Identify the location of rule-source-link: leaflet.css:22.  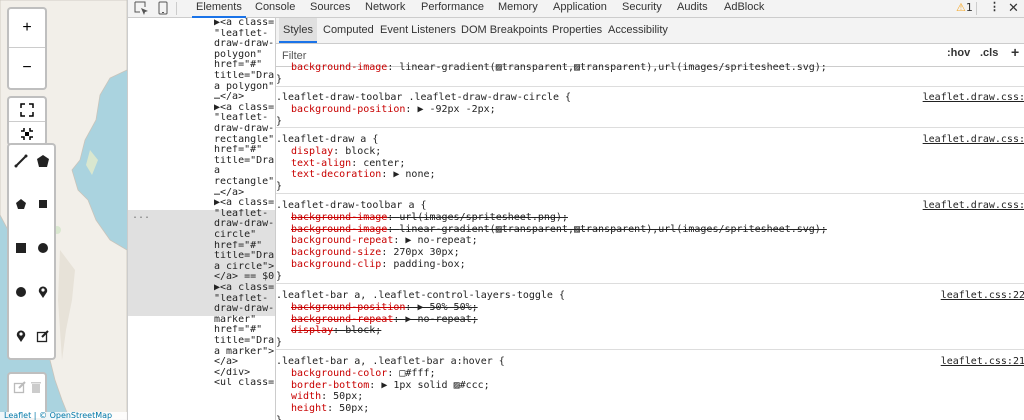
(982, 296).